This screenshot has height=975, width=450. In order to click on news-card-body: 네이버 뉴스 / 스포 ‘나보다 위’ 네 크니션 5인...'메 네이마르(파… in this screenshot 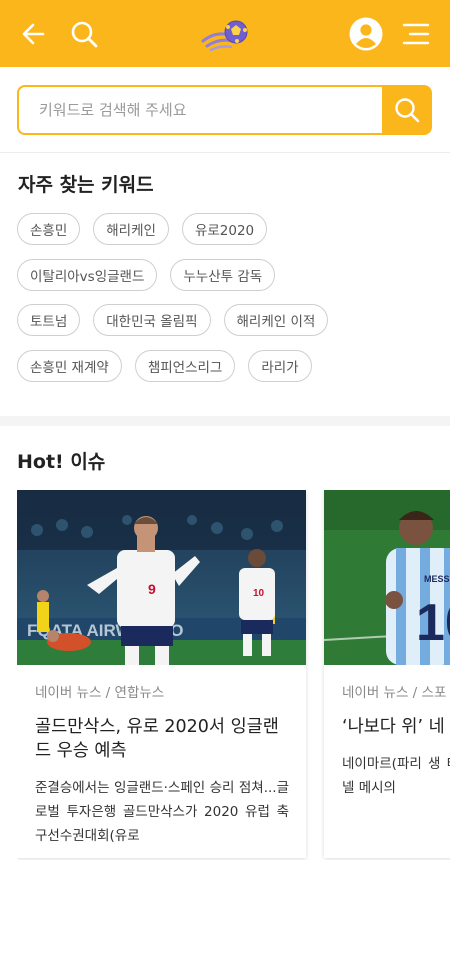, I will do `click(387, 732)`.